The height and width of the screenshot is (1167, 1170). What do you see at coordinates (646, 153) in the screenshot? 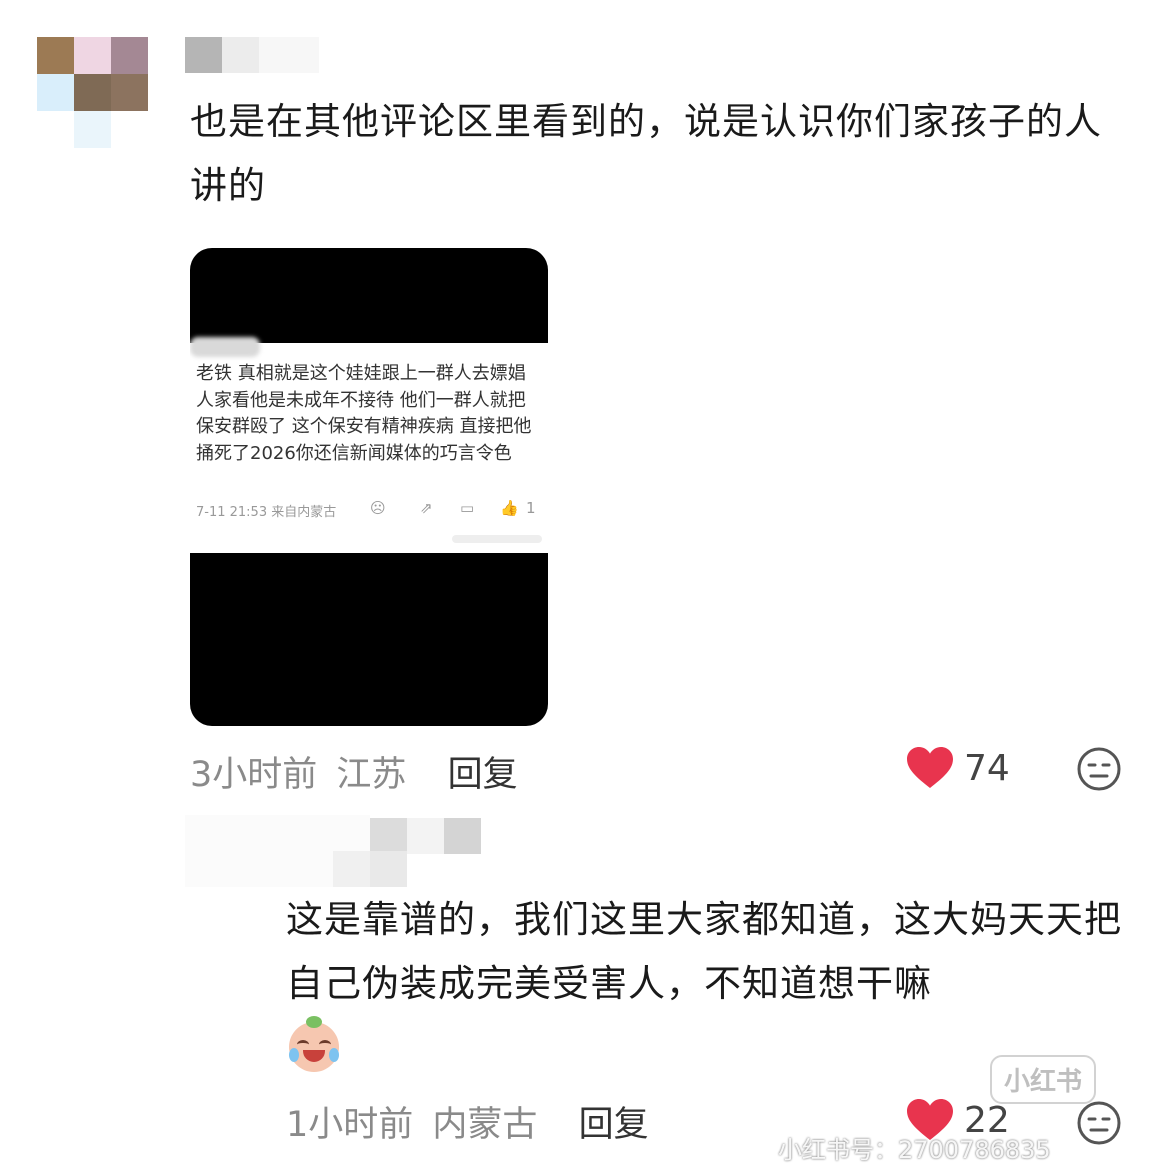
I see `comment-text: 也是在其他评论区里看到的，说是认识你们家孩子的人讲的` at bounding box center [646, 153].